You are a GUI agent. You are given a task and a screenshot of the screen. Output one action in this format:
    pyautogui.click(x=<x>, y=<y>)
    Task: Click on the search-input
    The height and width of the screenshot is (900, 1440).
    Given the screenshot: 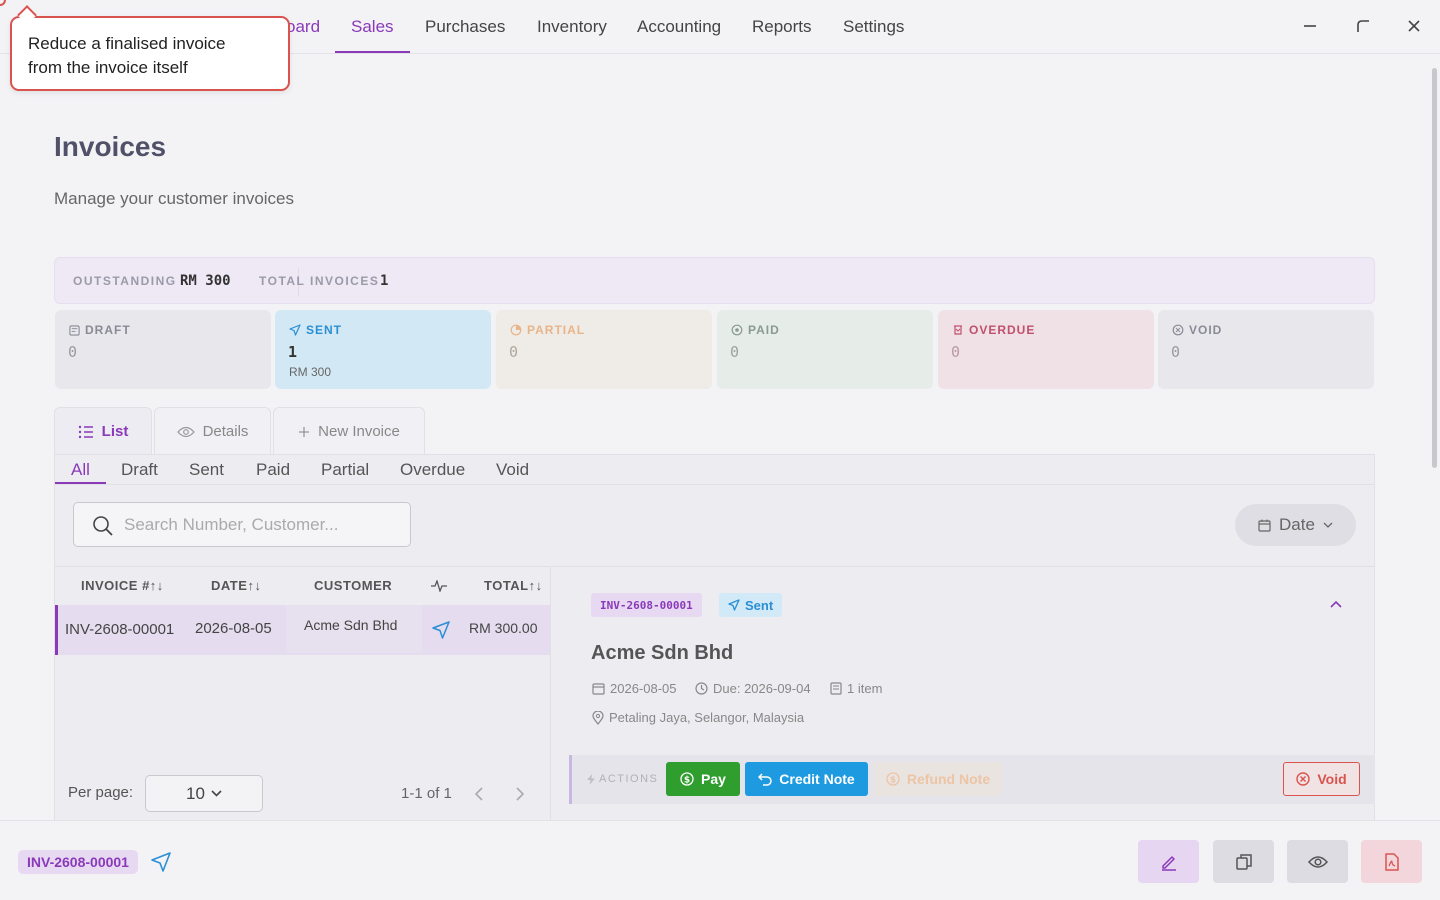 What is the action you would take?
    pyautogui.click(x=259, y=525)
    